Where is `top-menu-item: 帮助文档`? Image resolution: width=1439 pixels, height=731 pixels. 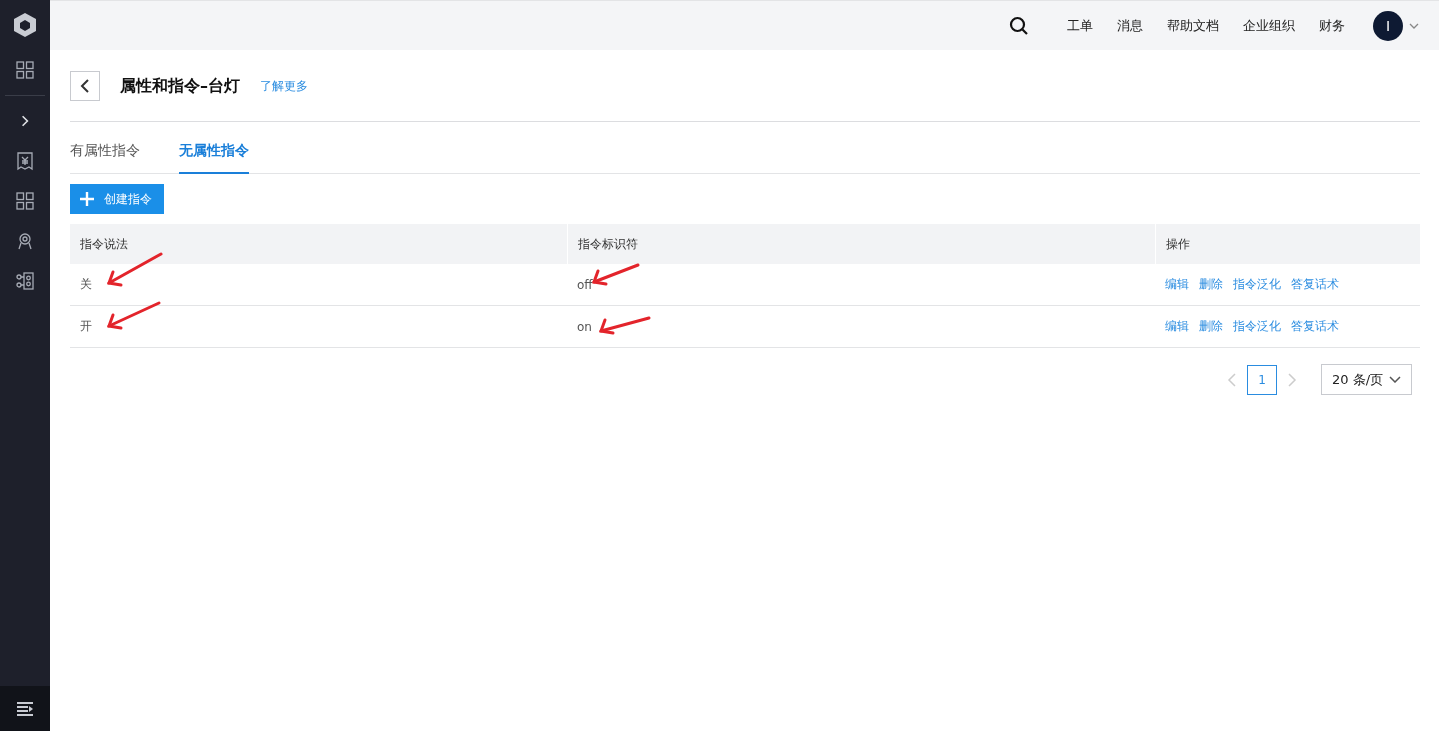
top-menu-item: 帮助文档 is located at coordinates (1193, 25).